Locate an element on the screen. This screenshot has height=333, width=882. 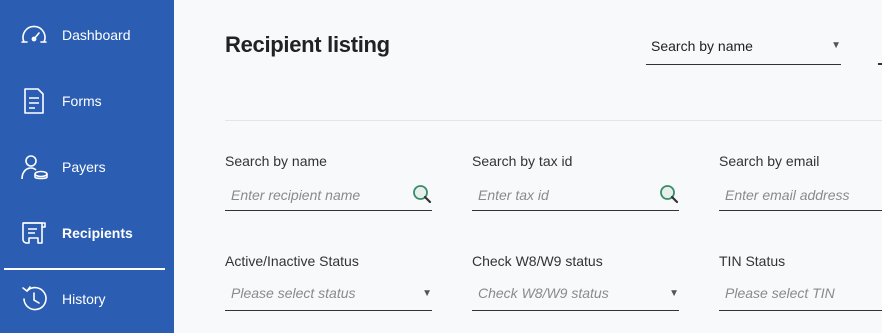
user-coins-icon is located at coordinates (34, 167).